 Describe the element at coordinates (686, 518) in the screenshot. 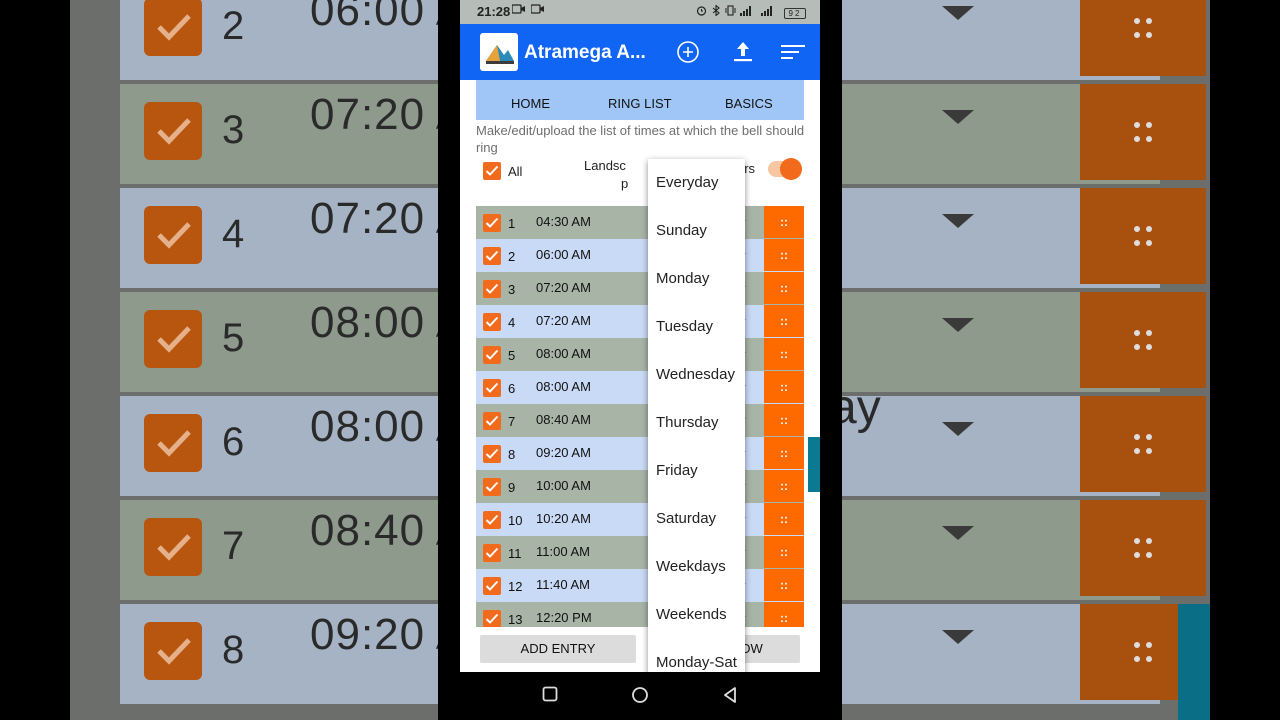

I see `menu-item-day: Saturday` at that location.